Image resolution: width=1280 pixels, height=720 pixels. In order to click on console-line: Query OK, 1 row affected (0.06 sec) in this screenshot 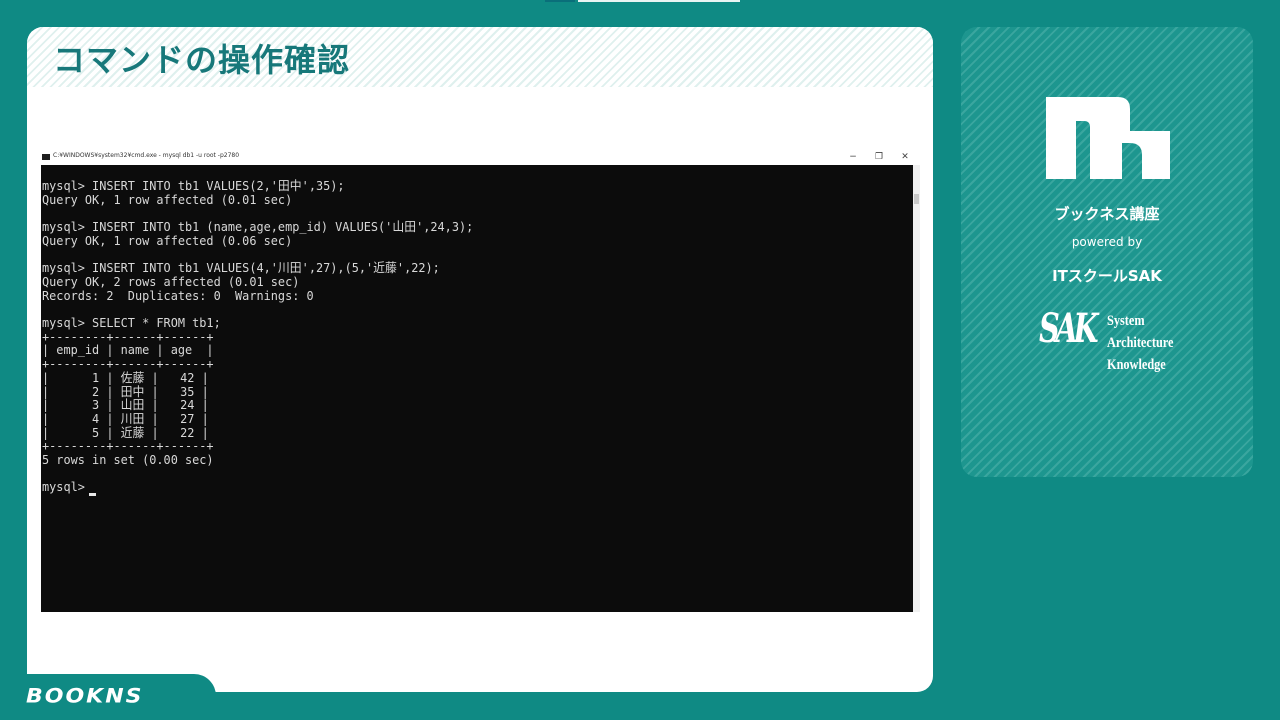, I will do `click(167, 240)`.